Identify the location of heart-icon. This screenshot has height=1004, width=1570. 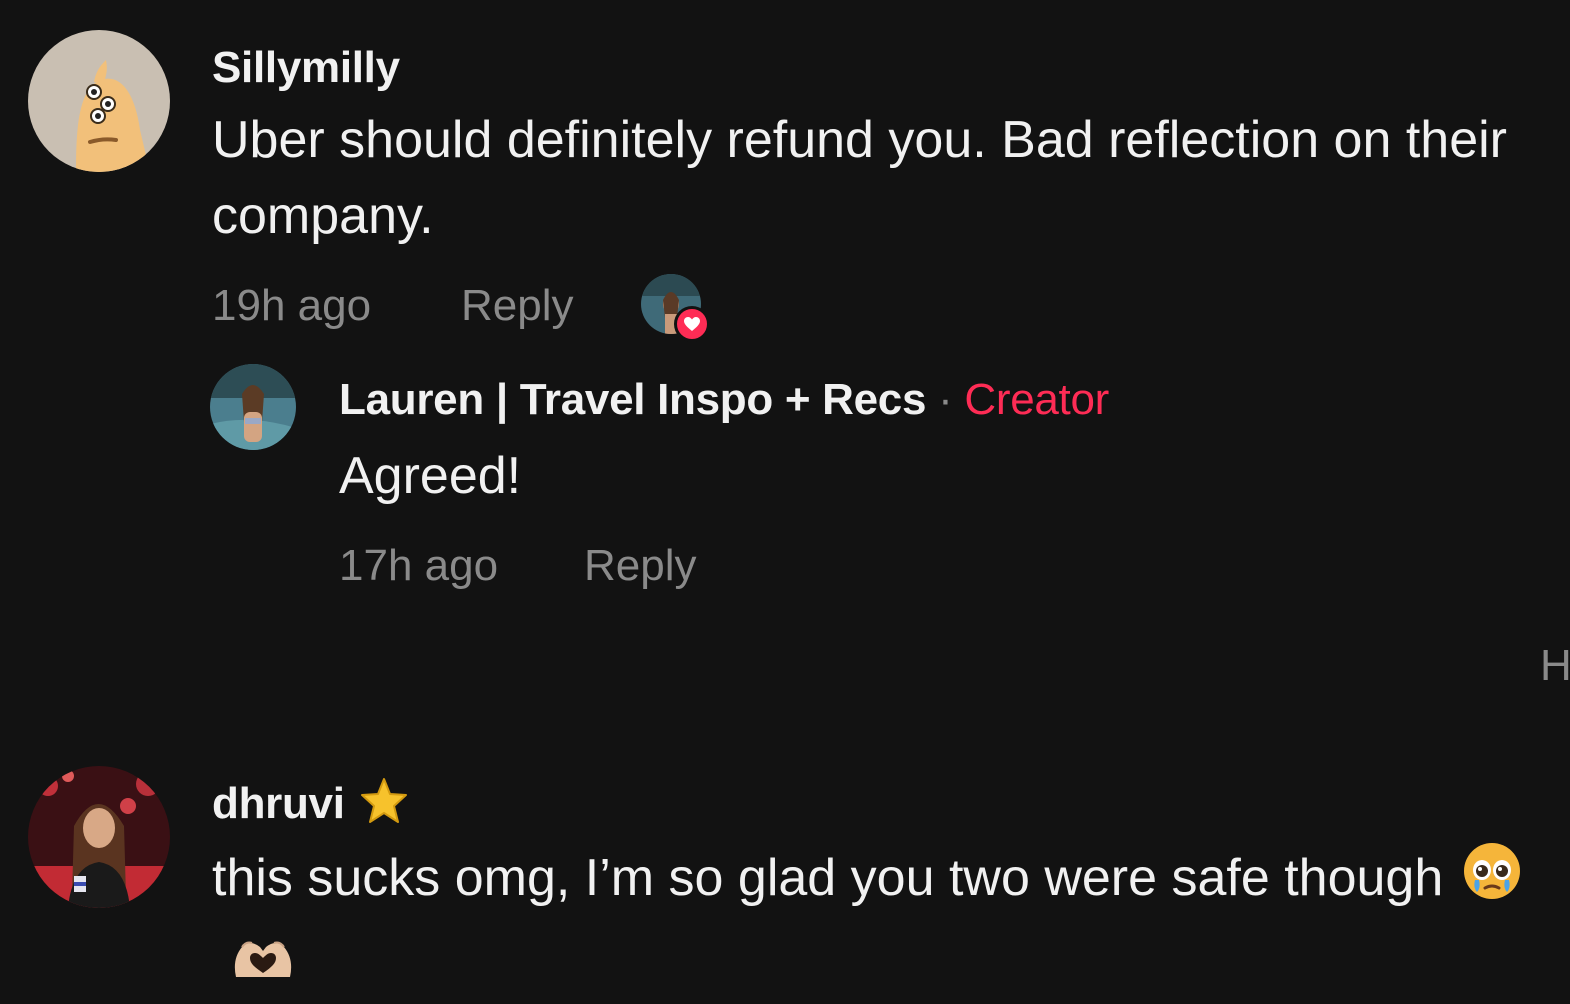
(692, 324).